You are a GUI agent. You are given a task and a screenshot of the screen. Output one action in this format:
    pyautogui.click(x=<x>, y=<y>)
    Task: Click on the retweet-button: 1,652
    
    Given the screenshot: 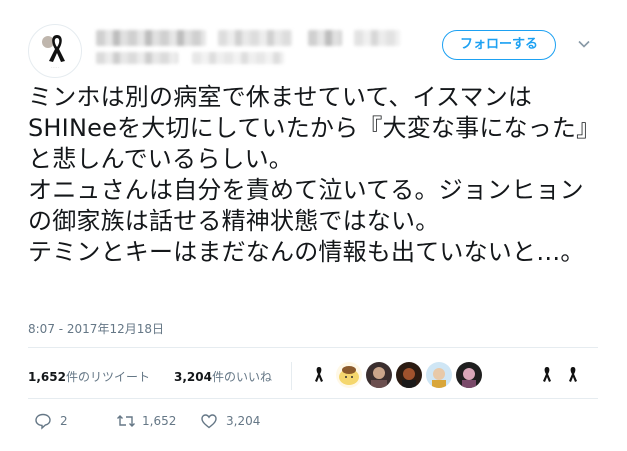 What is the action you would take?
    pyautogui.click(x=151, y=421)
    